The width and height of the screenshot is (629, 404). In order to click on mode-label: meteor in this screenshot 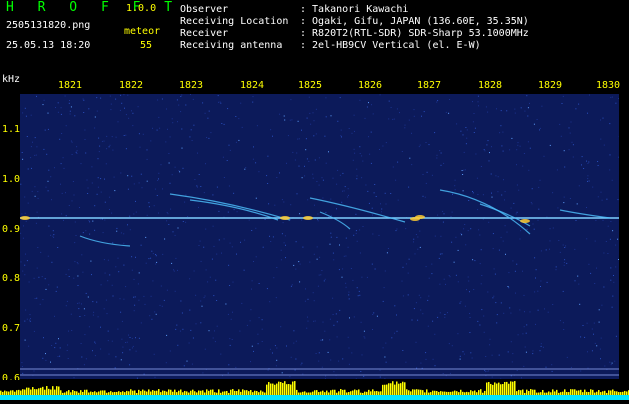, I will do `click(142, 32)`.